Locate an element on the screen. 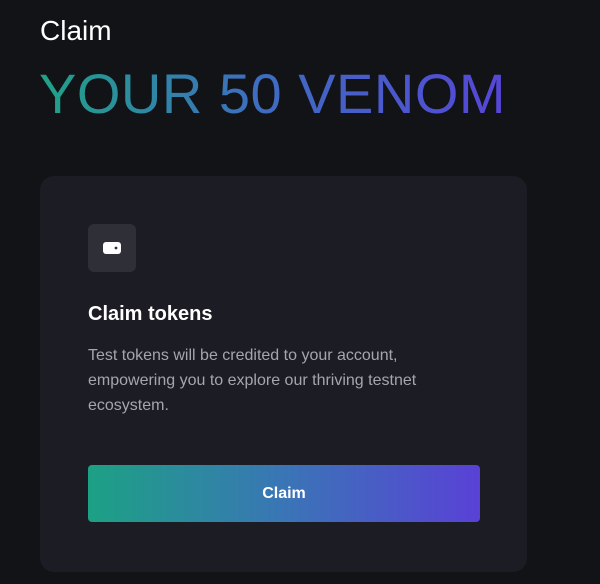 The height and width of the screenshot is (584, 600). icon-container is located at coordinates (112, 248).